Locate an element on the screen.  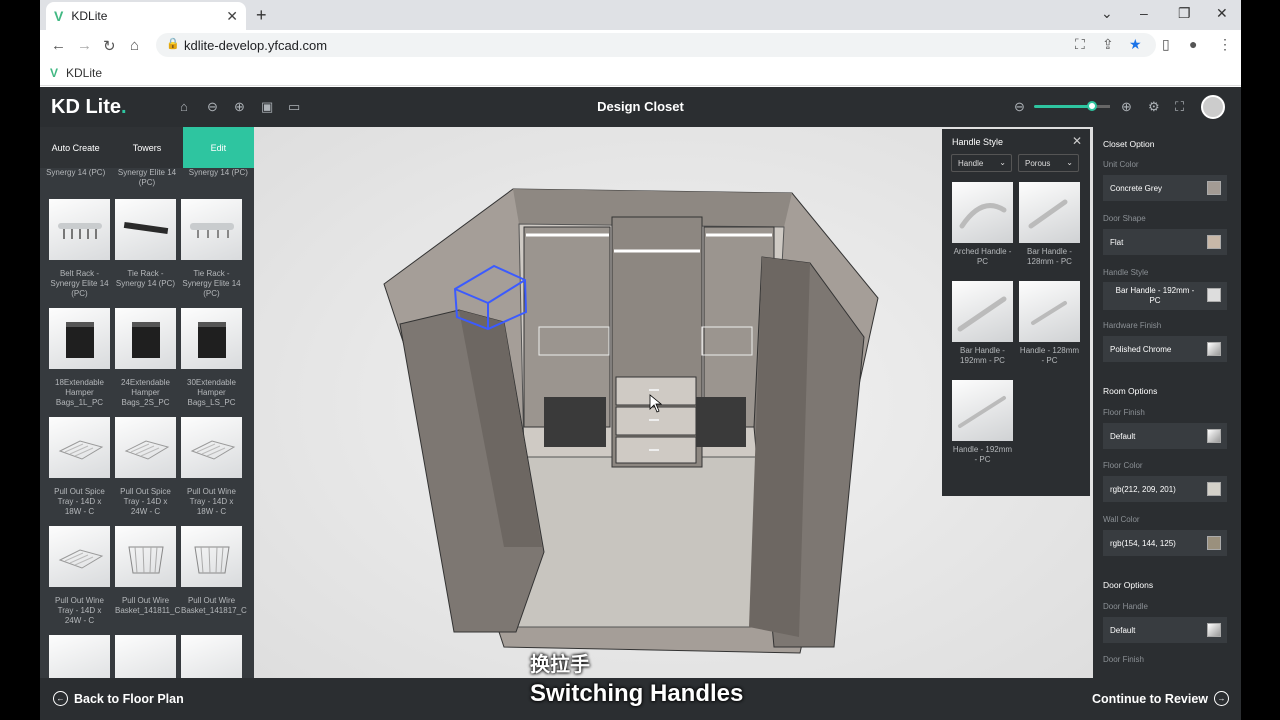
avatar is located at coordinates (1213, 107).